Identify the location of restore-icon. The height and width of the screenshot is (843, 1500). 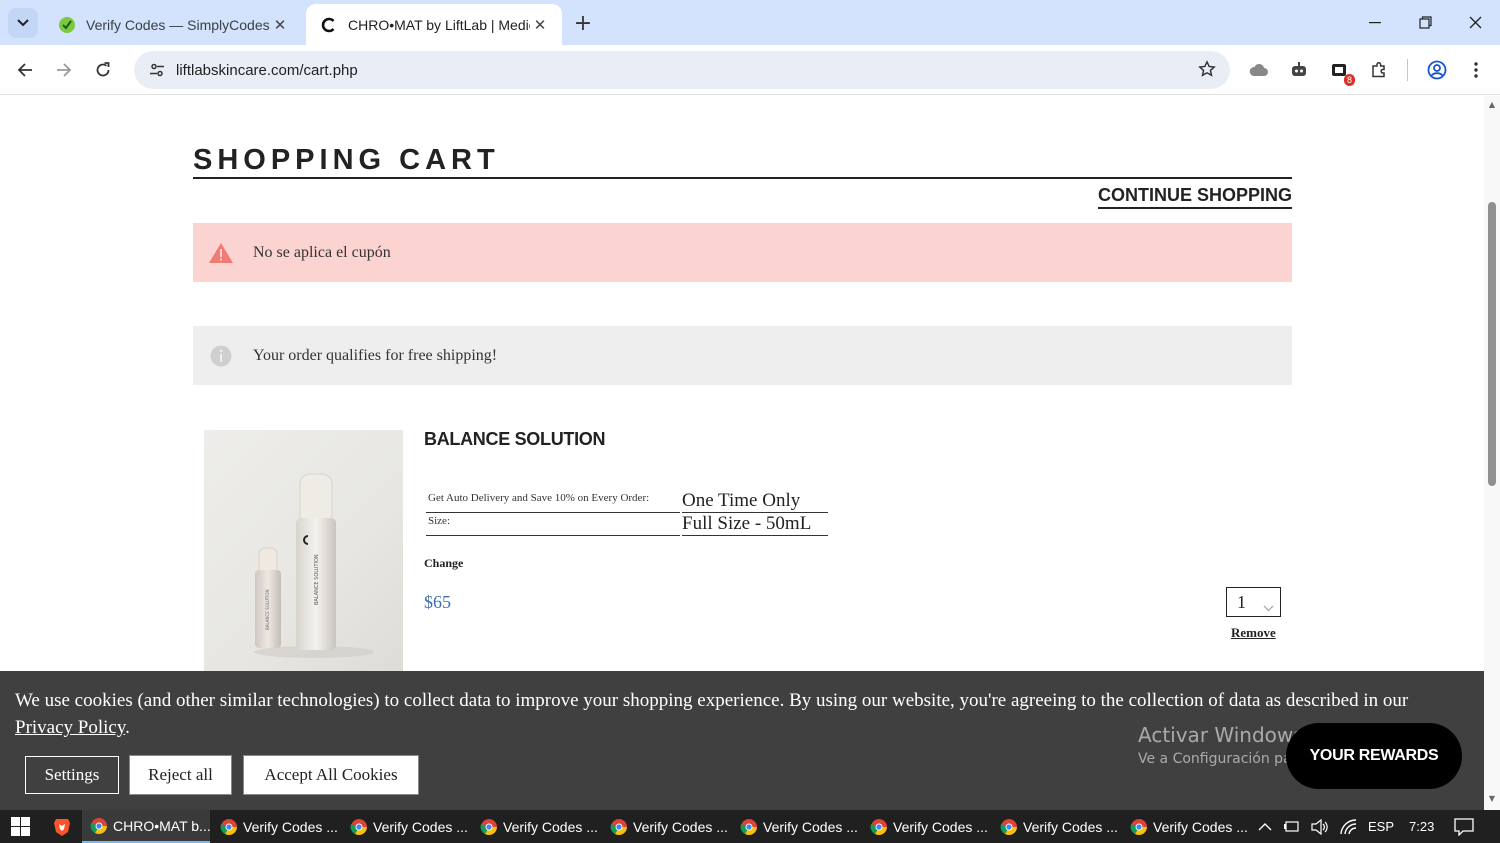
(1425, 22).